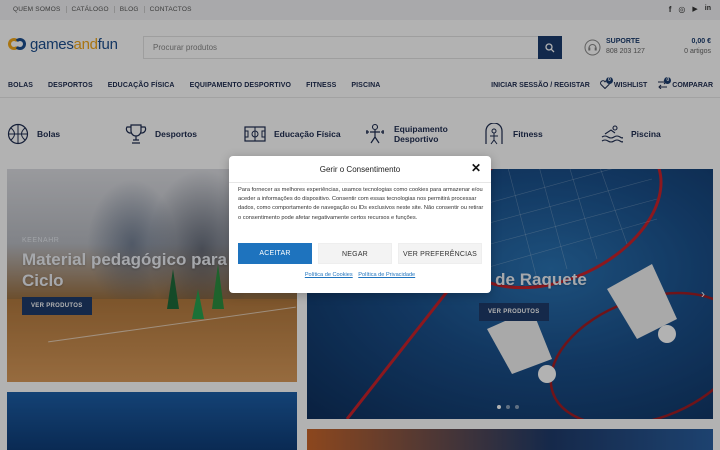 Image resolution: width=720 pixels, height=450 pixels. Describe the element at coordinates (386, 275) in the screenshot. I see `privacy-policy-link: Política de Privacidade` at that location.